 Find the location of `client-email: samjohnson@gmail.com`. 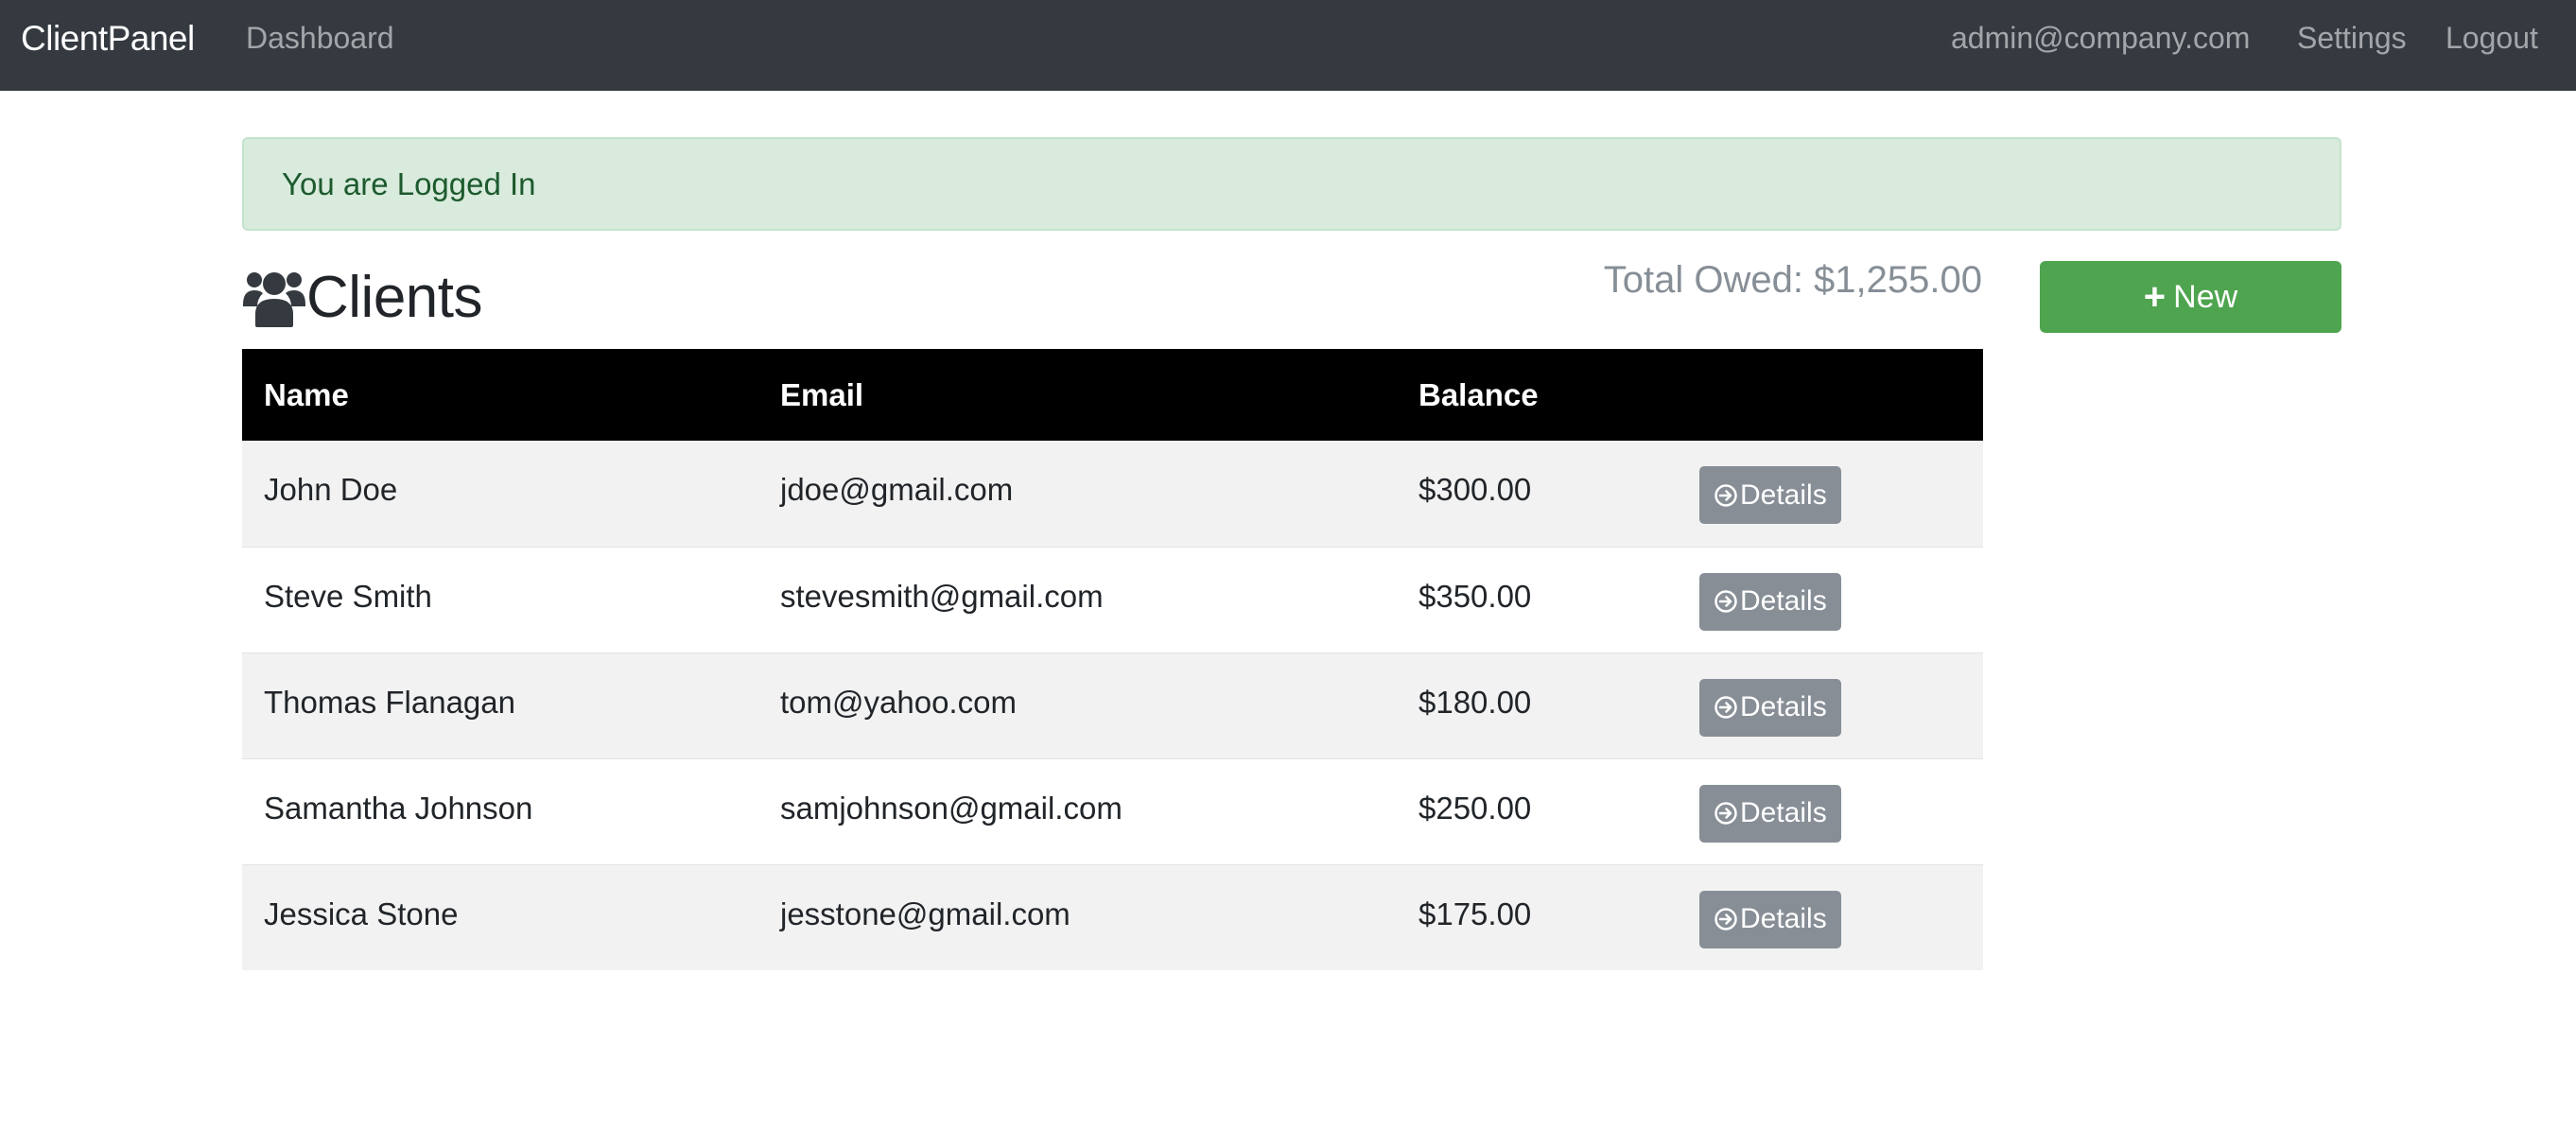

client-email: samjohnson@gmail.com is located at coordinates (1077, 811).